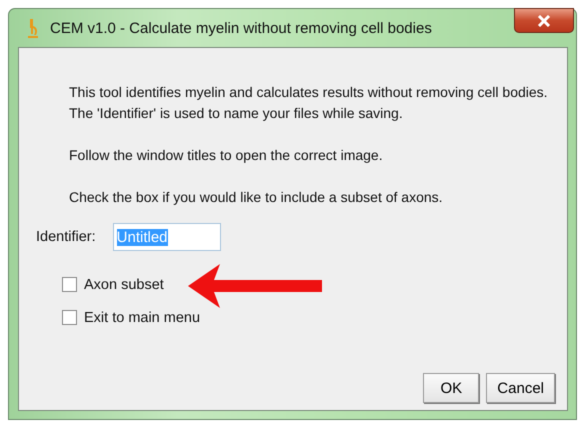  What do you see at coordinates (451, 388) in the screenshot?
I see `dialog-button: OK` at bounding box center [451, 388].